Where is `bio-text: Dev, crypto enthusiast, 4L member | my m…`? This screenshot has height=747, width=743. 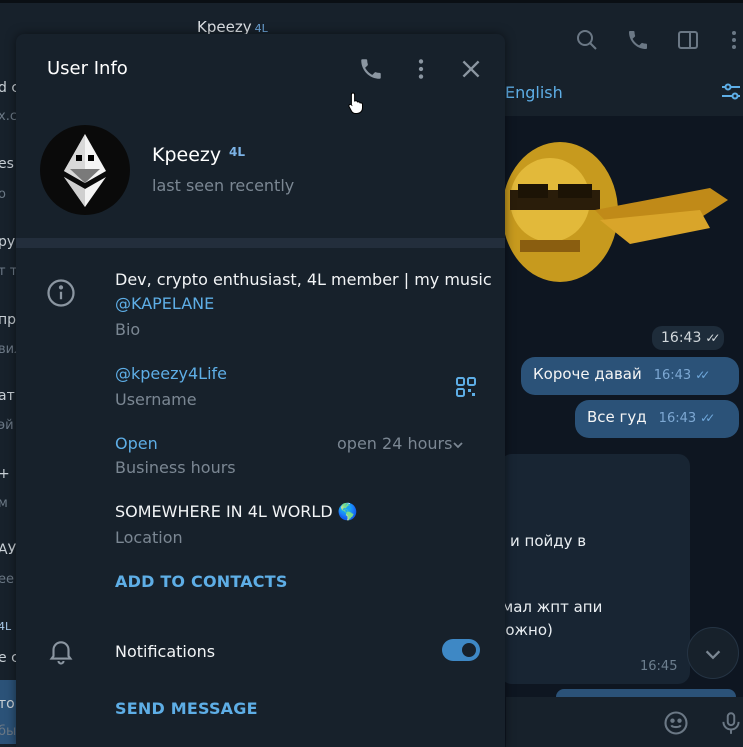
bio-text: Dev, crypto enthusiast, 4L member | my m… is located at coordinates (303, 279).